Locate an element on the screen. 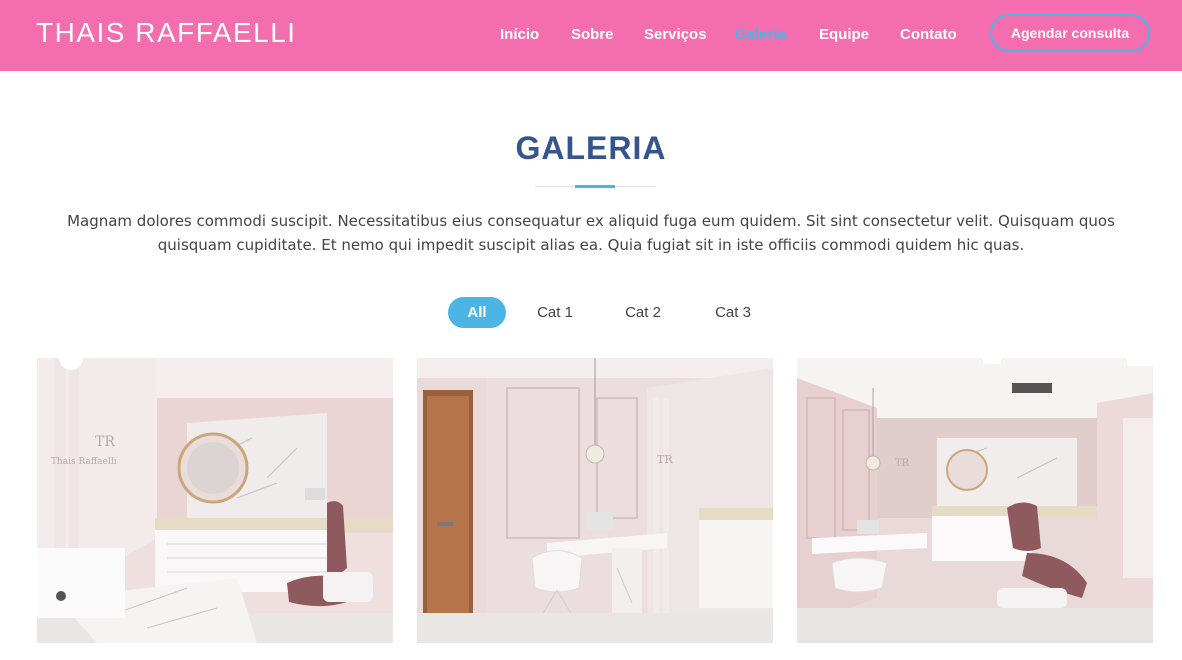 This screenshot has height=660, width=1182. clinic-room-render-2: TR is located at coordinates (595, 500).